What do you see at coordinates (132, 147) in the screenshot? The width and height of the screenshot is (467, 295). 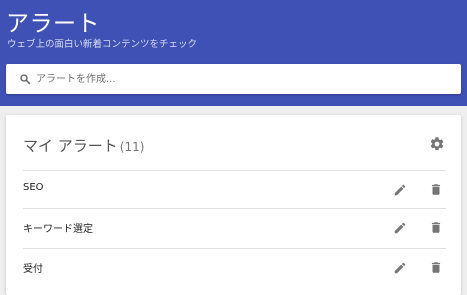 I see `my-alerts-count: (11)` at bounding box center [132, 147].